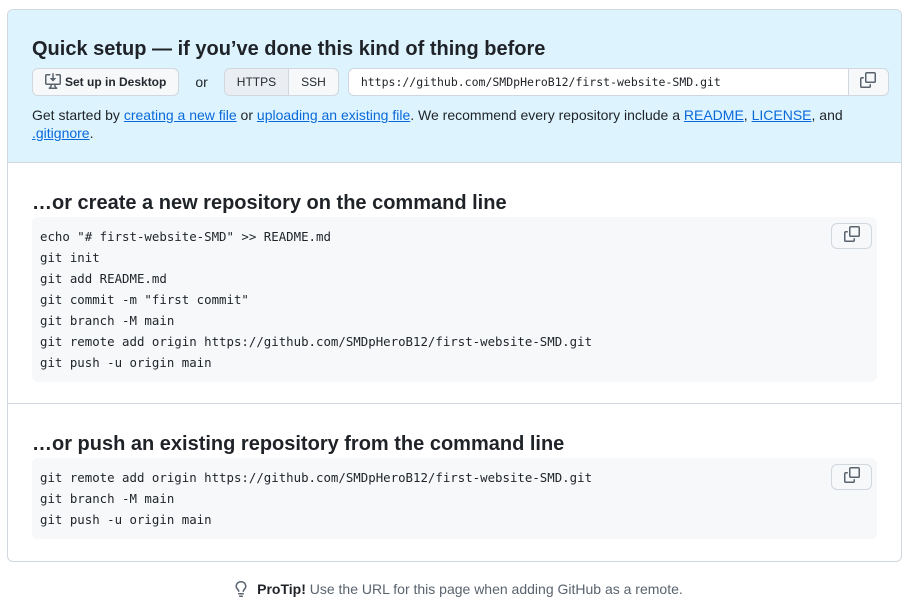 Image resolution: width=916 pixels, height=611 pixels. I want to click on gitignore-link: .gitignore, so click(61, 133).